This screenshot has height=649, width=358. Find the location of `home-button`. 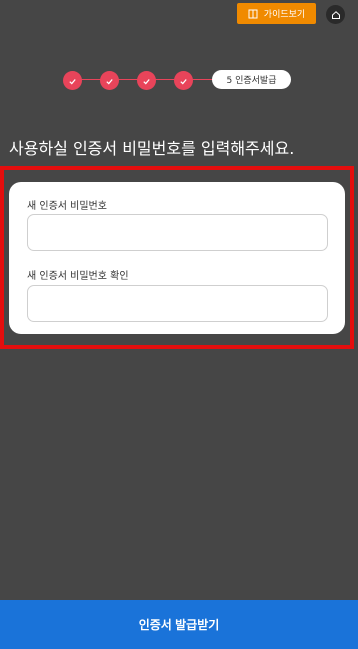

home-button is located at coordinates (335, 14).